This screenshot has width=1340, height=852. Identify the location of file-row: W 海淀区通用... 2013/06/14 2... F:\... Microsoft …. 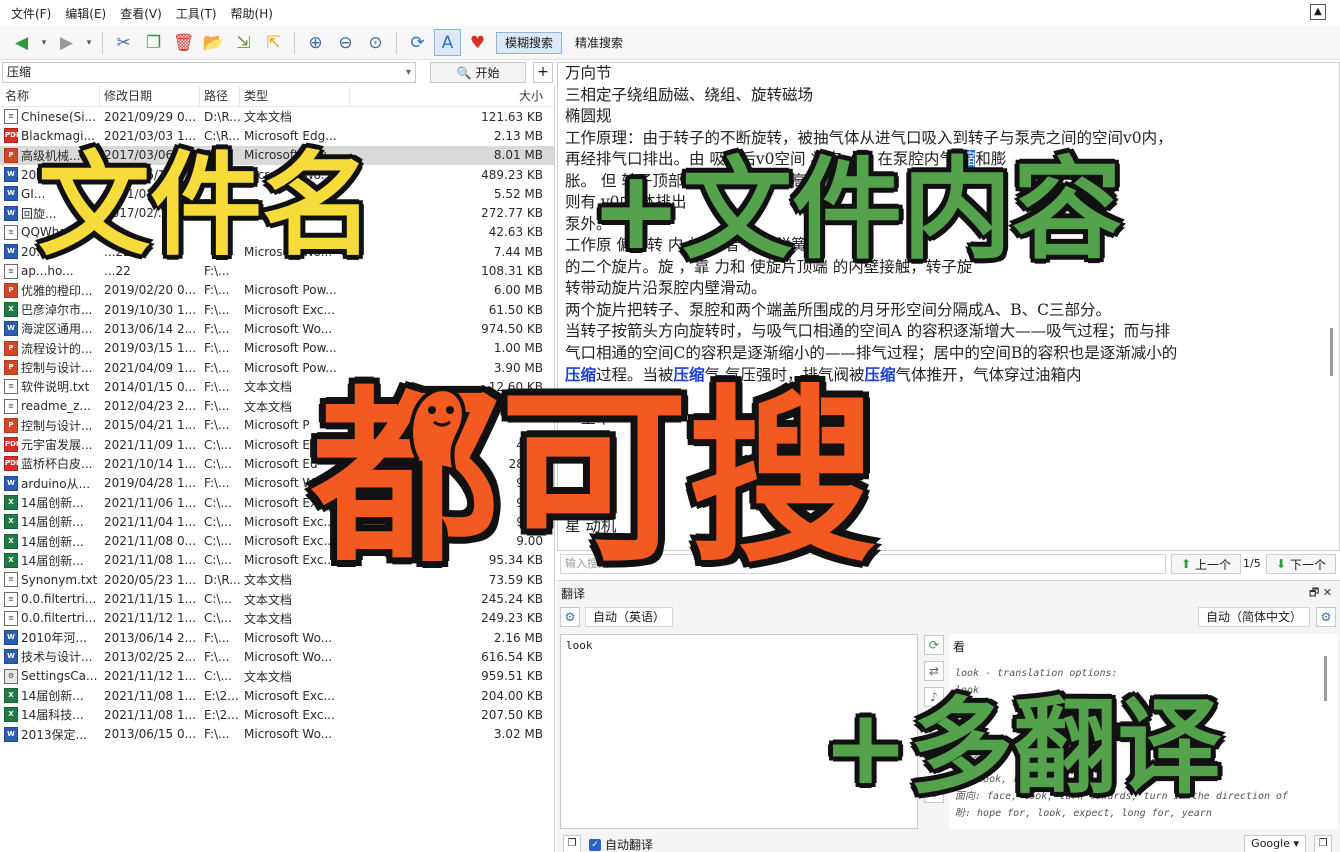
(277, 328).